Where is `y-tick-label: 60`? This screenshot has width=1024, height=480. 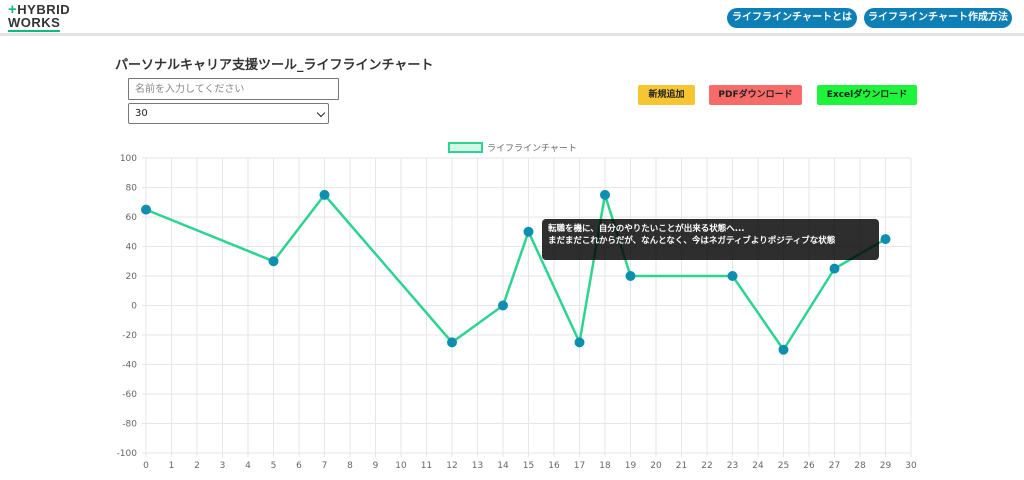
y-tick-label: 60 is located at coordinates (132, 218).